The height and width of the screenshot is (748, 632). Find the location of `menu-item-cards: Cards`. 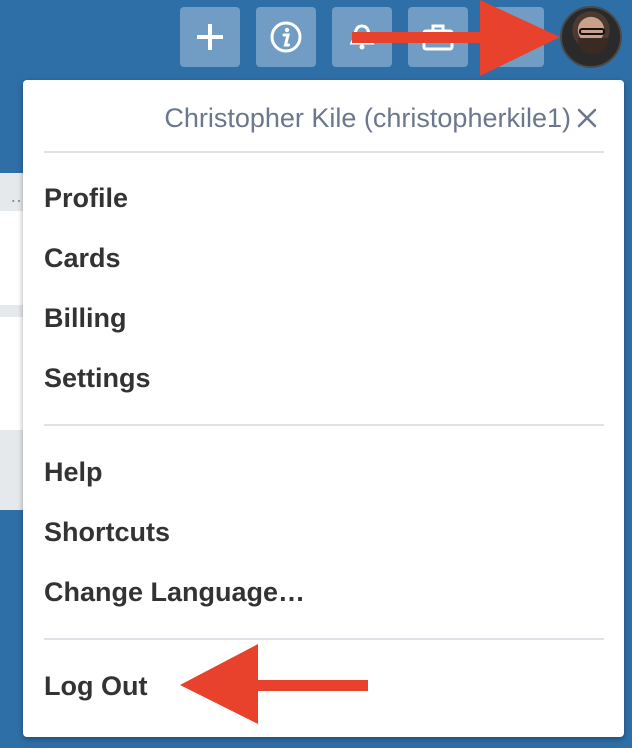

menu-item-cards: Cards is located at coordinates (82, 258).